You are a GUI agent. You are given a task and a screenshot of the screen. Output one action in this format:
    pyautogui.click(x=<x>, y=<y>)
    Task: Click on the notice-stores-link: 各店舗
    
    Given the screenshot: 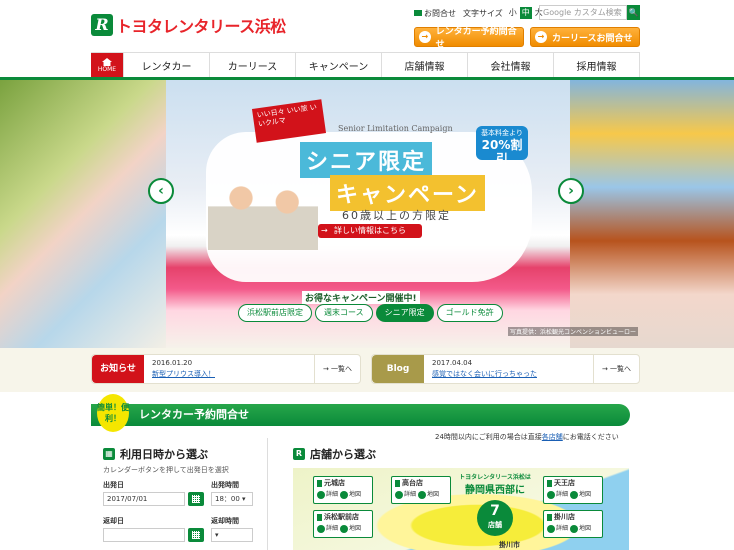 What is the action you would take?
    pyautogui.click(x=552, y=437)
    